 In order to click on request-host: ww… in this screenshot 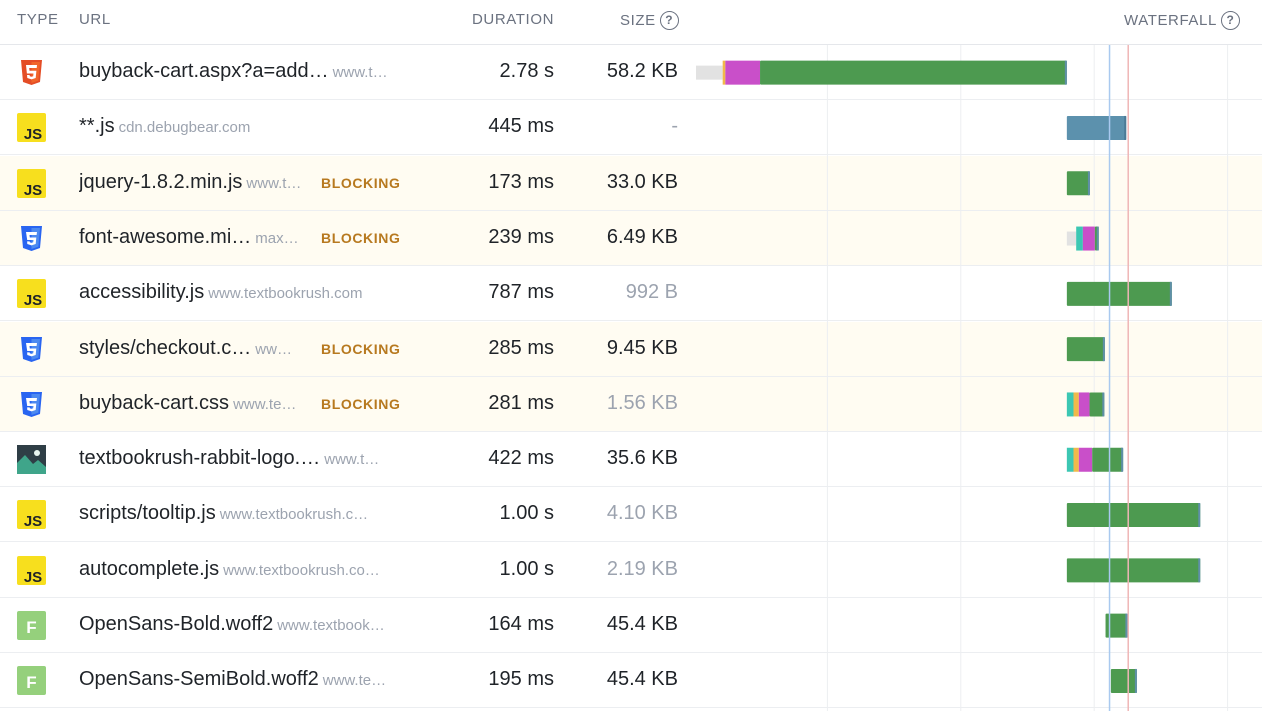, I will do `click(273, 349)`.